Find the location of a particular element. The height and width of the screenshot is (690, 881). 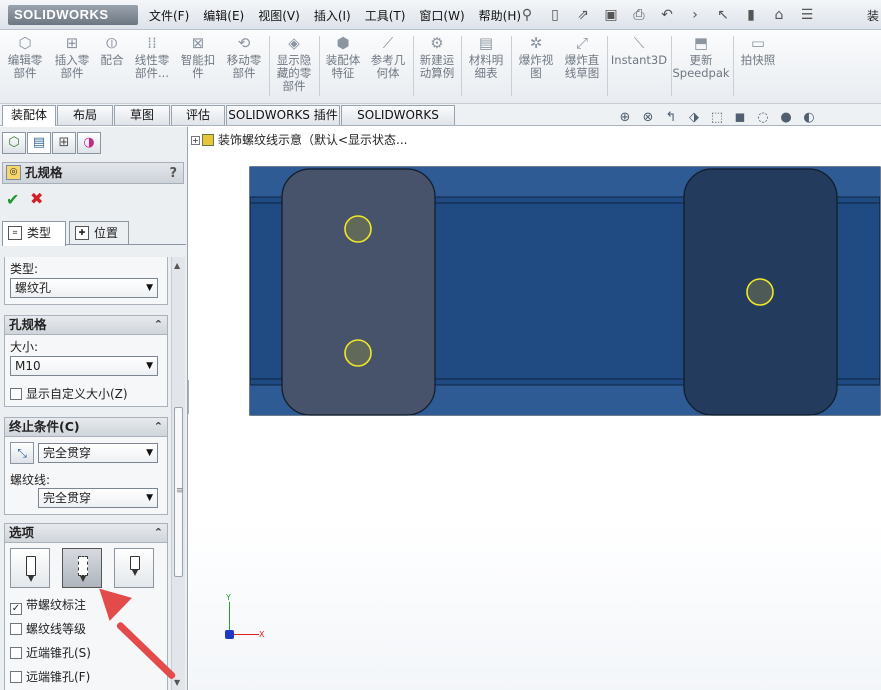

scroll-thumb: ≡ is located at coordinates (179, 492).